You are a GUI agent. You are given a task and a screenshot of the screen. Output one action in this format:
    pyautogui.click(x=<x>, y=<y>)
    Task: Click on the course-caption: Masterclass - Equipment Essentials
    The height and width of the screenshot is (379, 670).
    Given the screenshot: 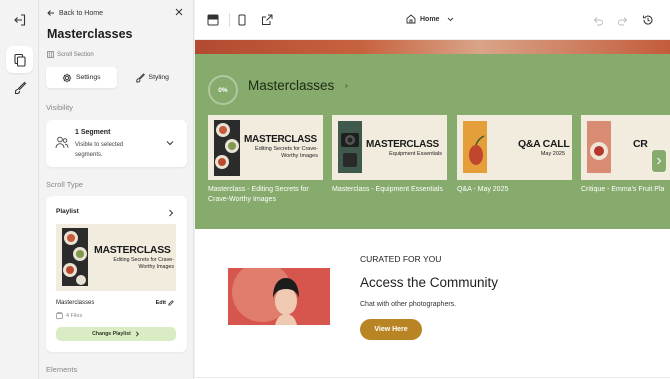 What is the action you would take?
    pyautogui.click(x=387, y=189)
    